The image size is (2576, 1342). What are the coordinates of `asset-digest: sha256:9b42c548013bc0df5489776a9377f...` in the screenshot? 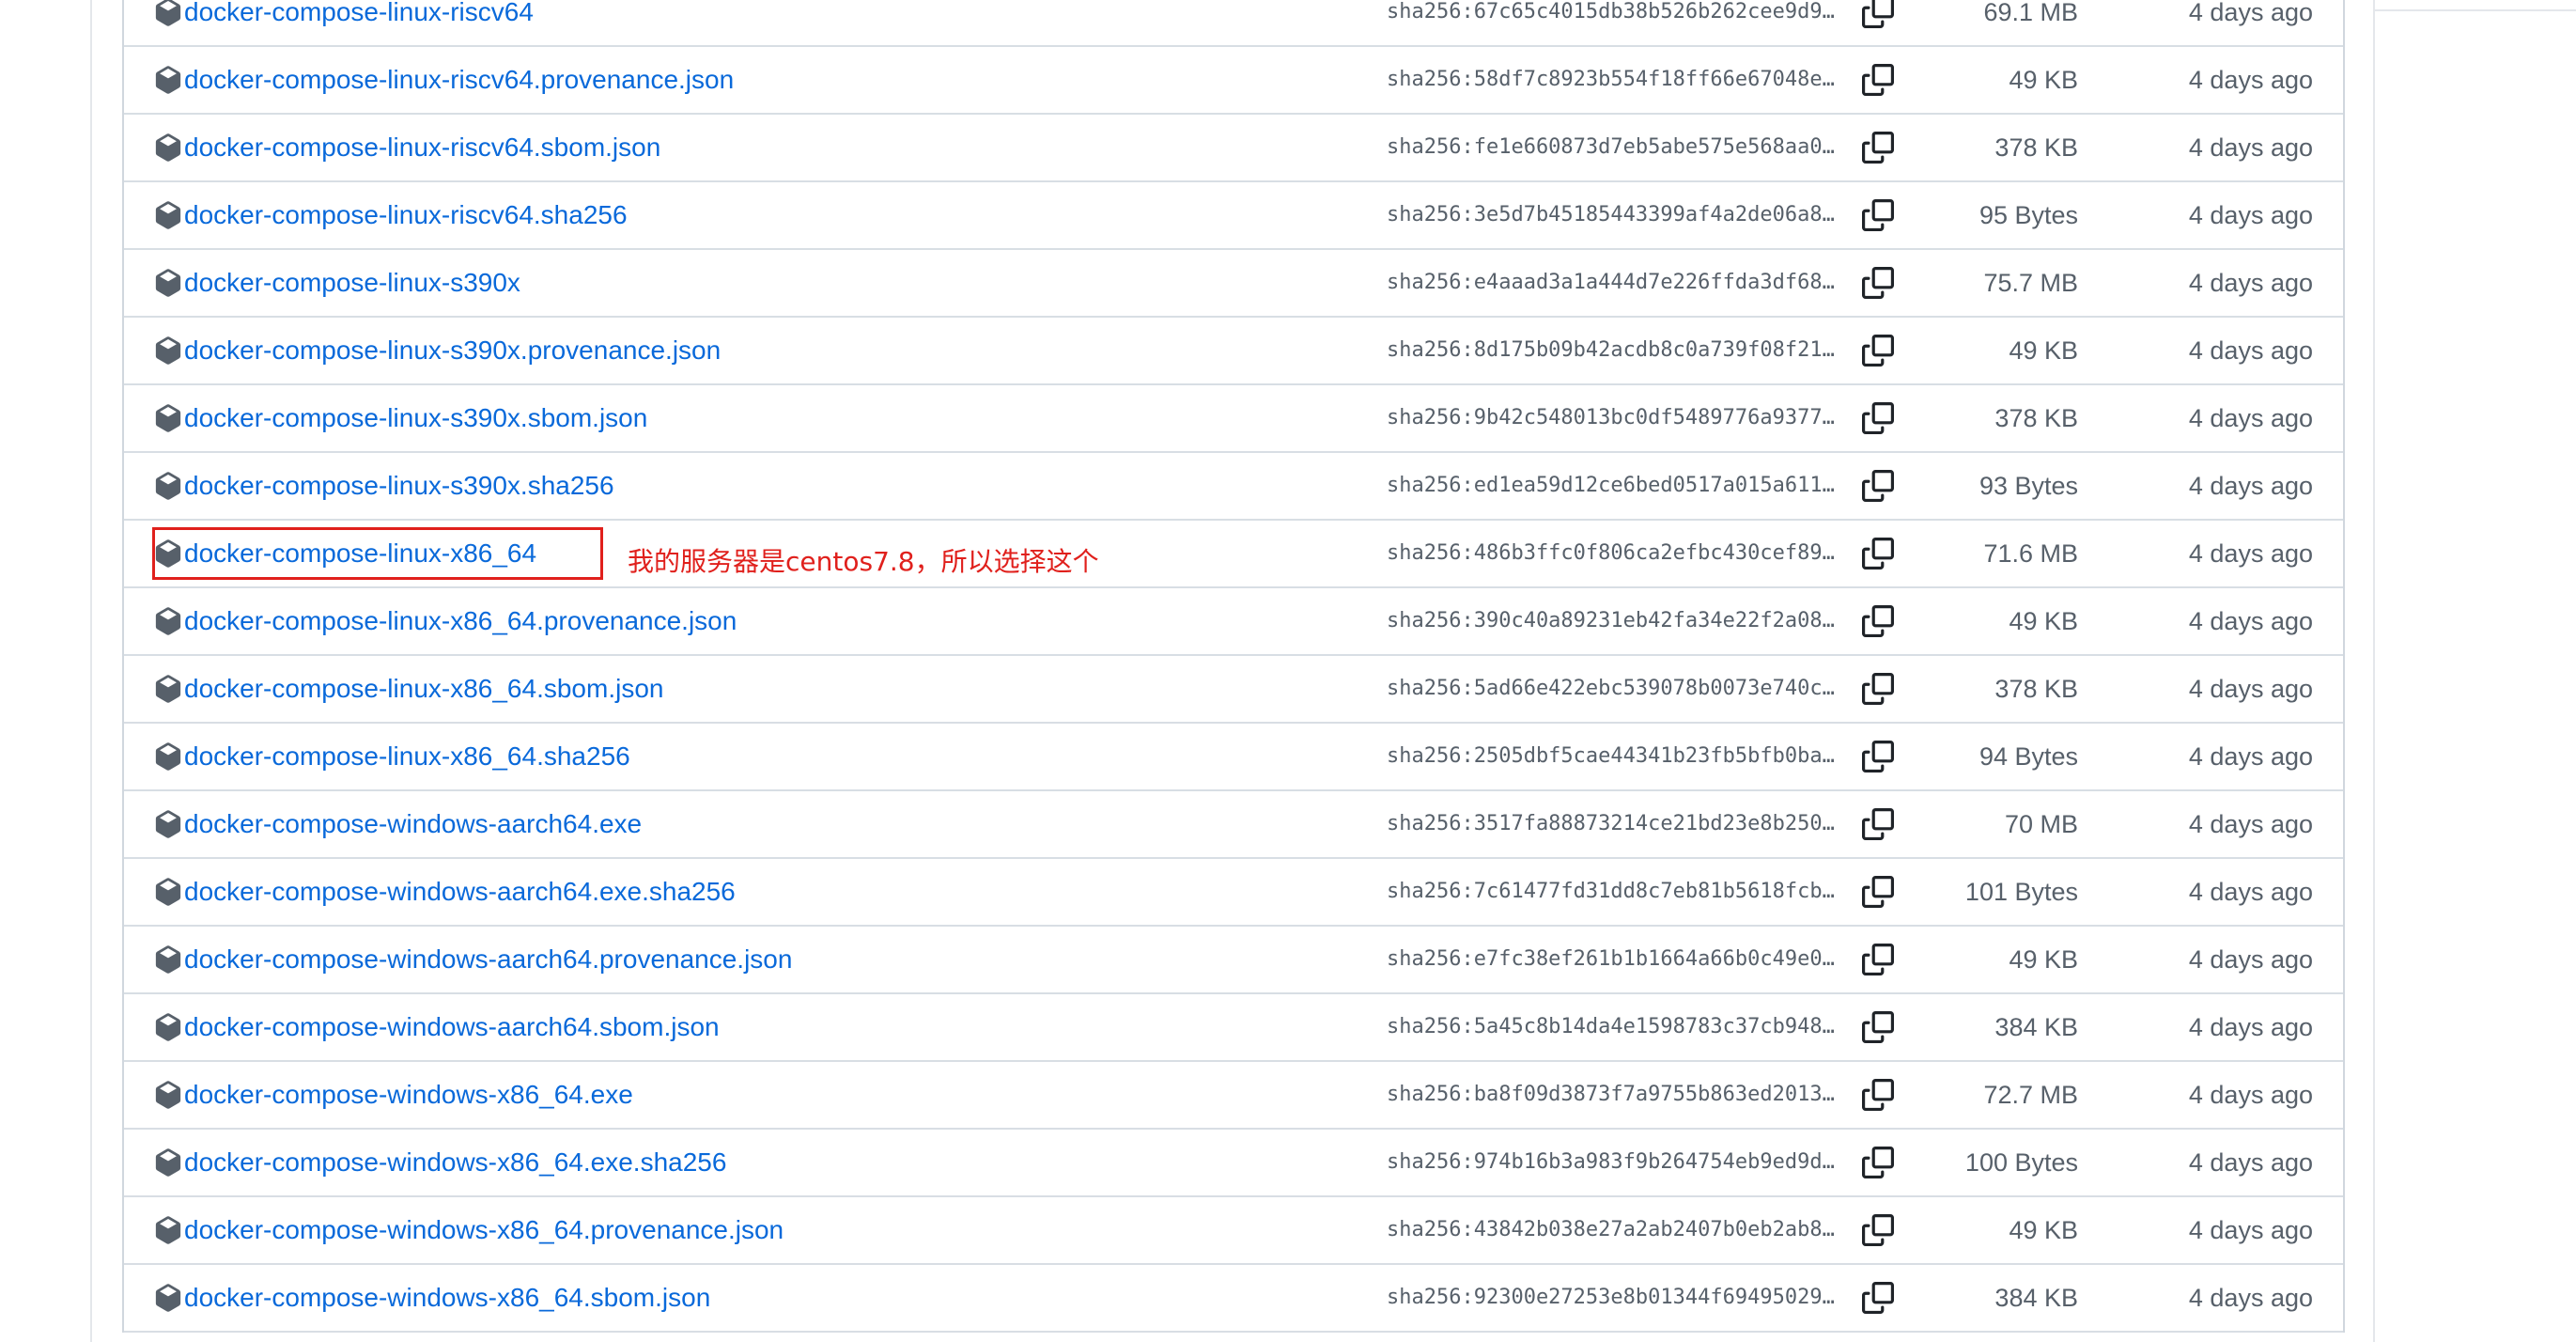 It's located at (1617, 417).